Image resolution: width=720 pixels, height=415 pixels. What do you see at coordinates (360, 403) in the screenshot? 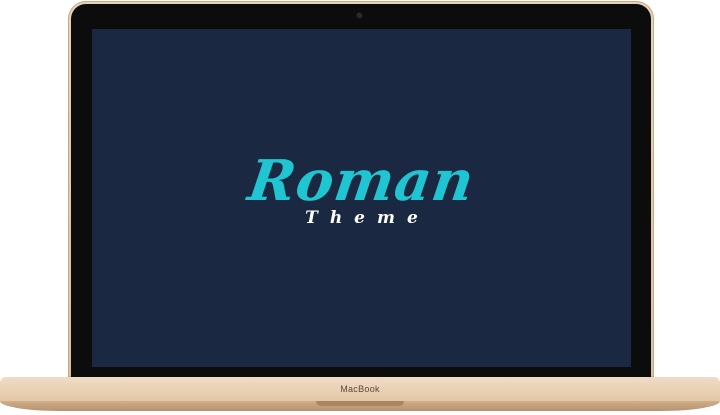
I see `lid-open-notch` at bounding box center [360, 403].